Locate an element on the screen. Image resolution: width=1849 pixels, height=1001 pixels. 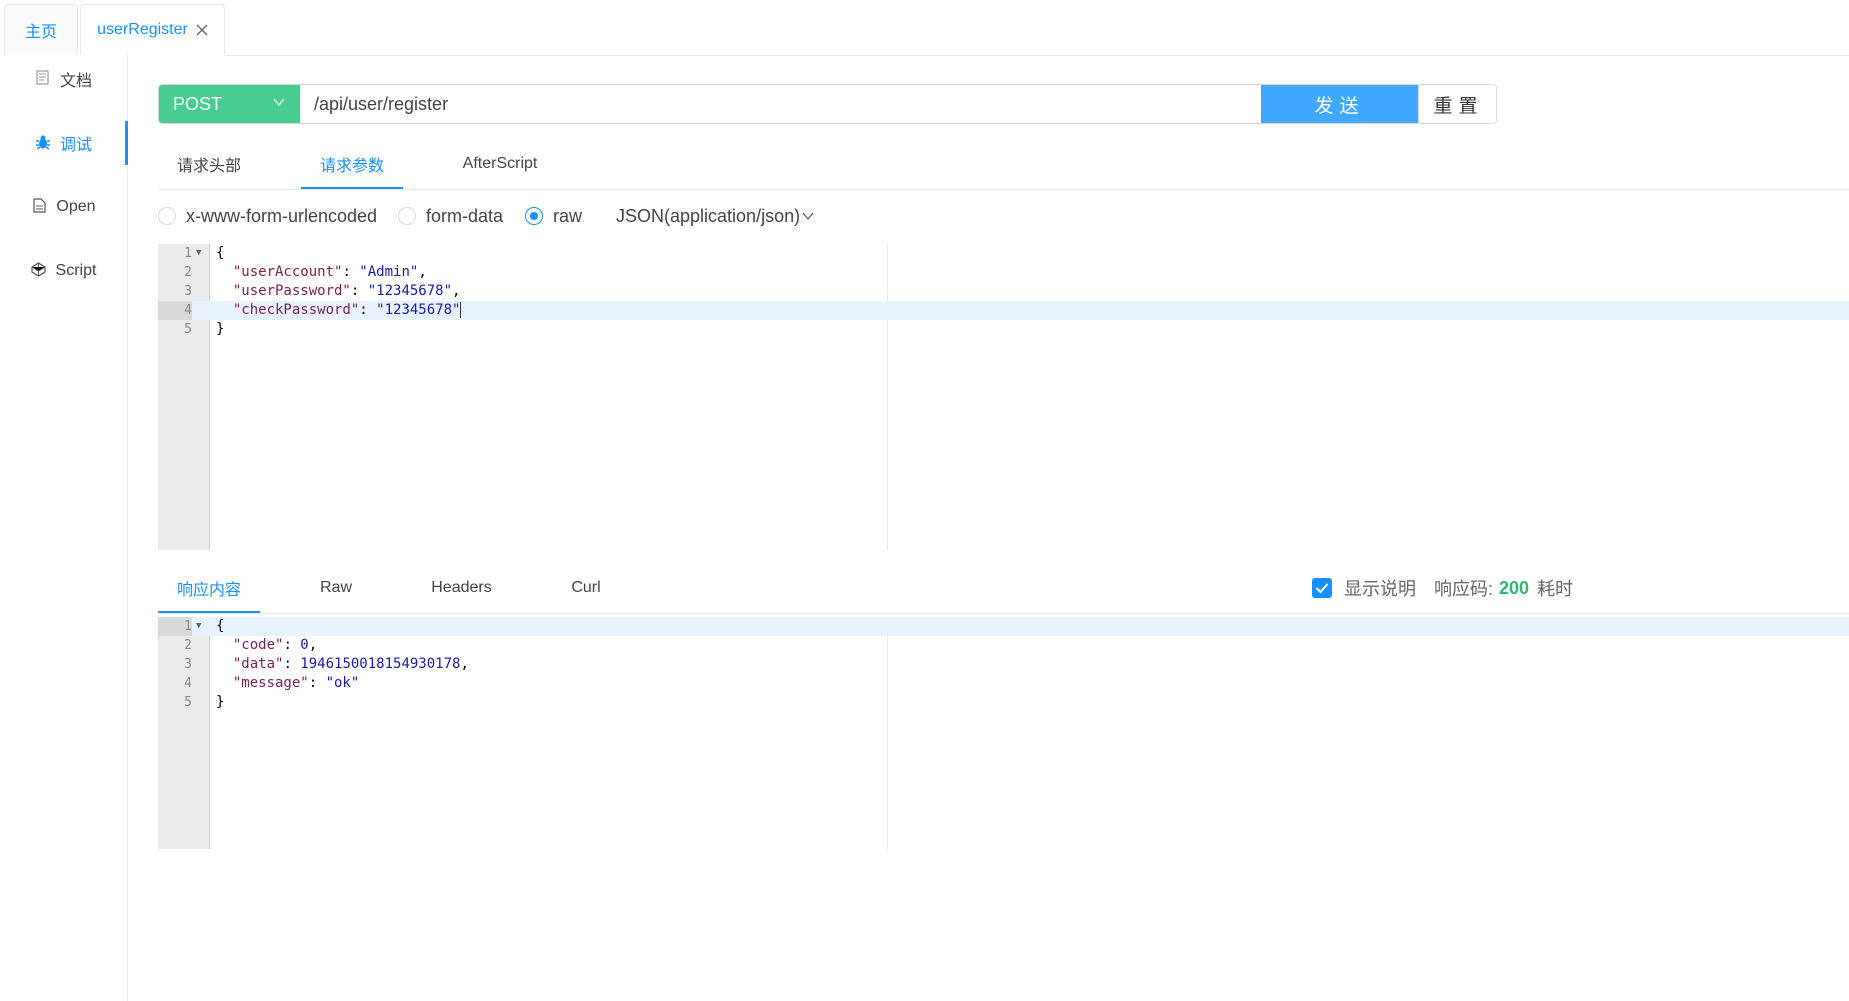
send-button: 发送 is located at coordinates (1339, 104).